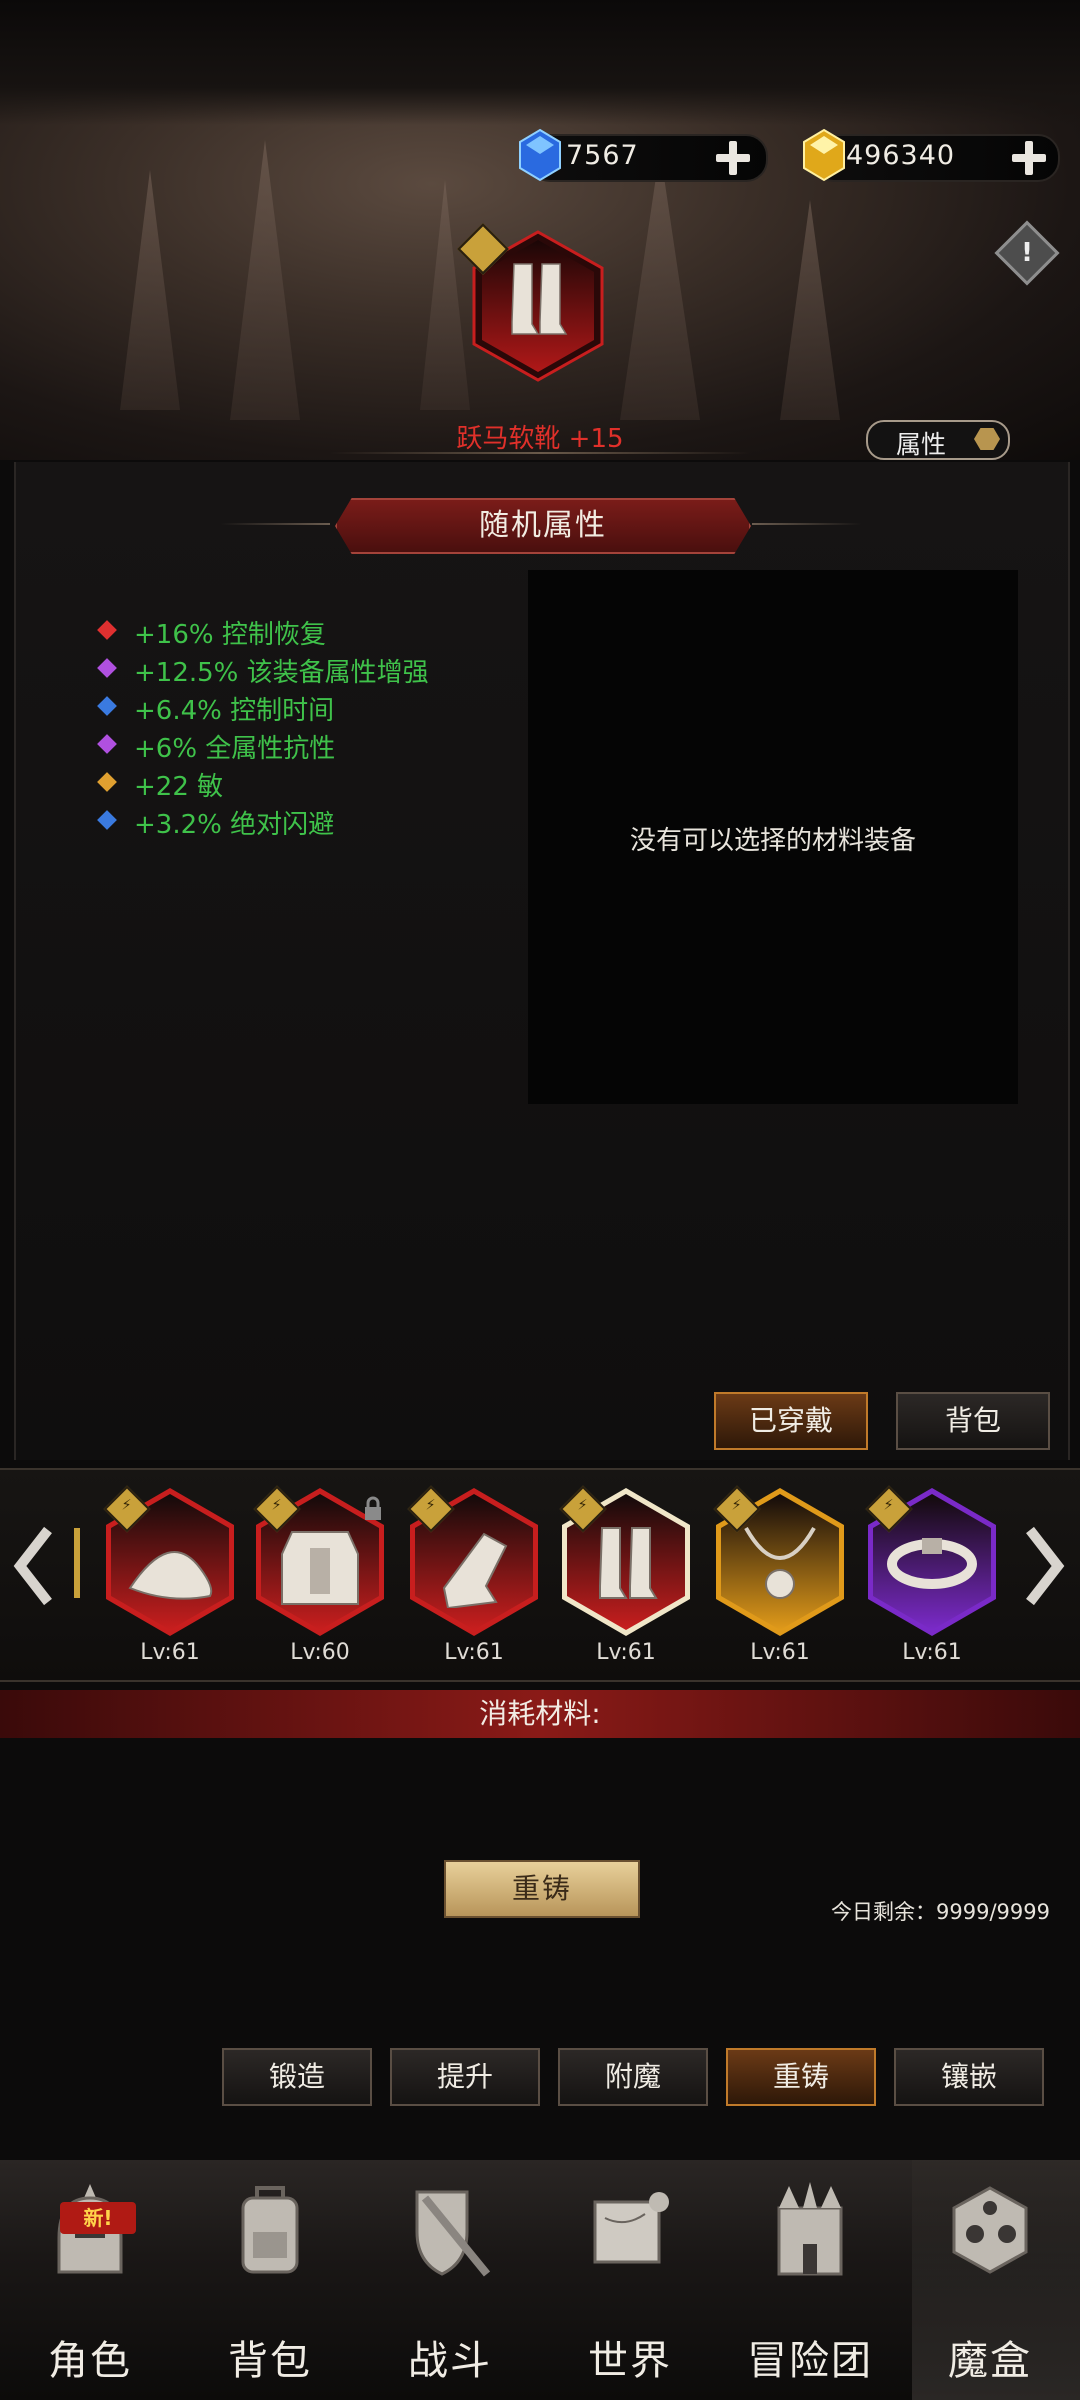 The width and height of the screenshot is (1080, 2400). Describe the element at coordinates (940, 1912) in the screenshot. I see `daily-remaining: 今日剩余：9999/9999` at that location.